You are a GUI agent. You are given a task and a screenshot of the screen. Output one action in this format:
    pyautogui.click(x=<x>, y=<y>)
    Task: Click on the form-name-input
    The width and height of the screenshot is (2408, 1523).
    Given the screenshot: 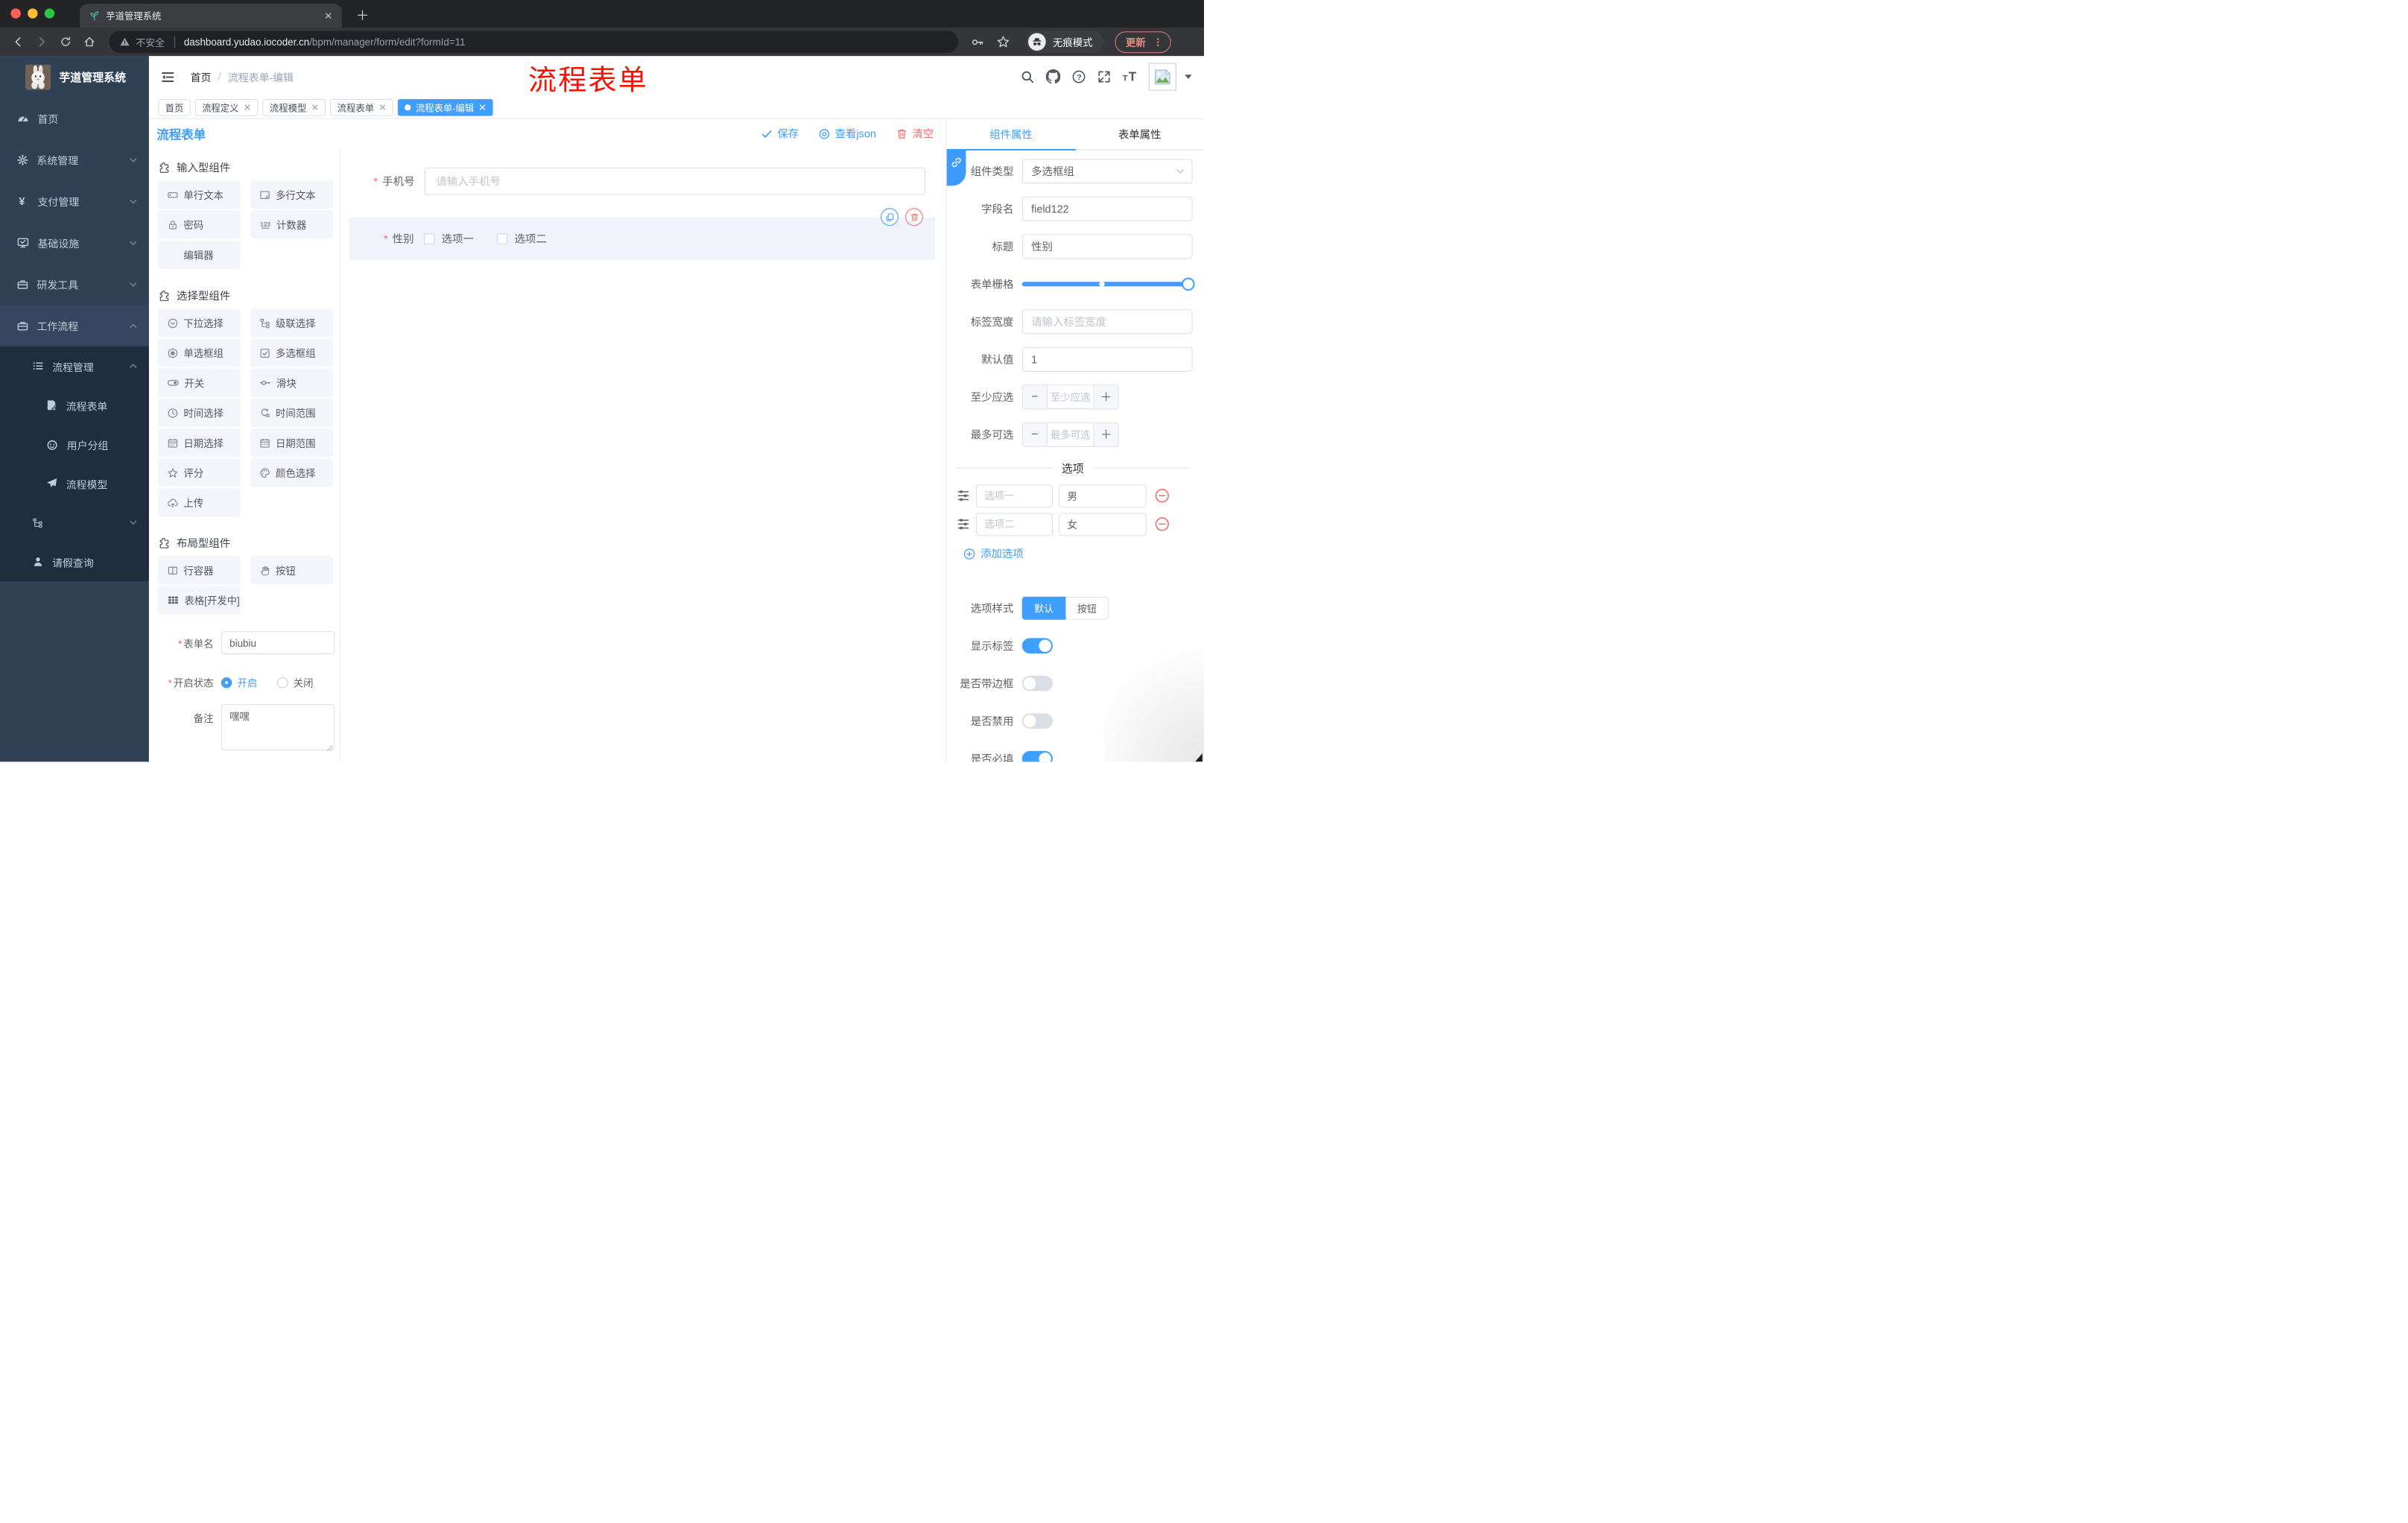 What is the action you would take?
    pyautogui.click(x=278, y=643)
    